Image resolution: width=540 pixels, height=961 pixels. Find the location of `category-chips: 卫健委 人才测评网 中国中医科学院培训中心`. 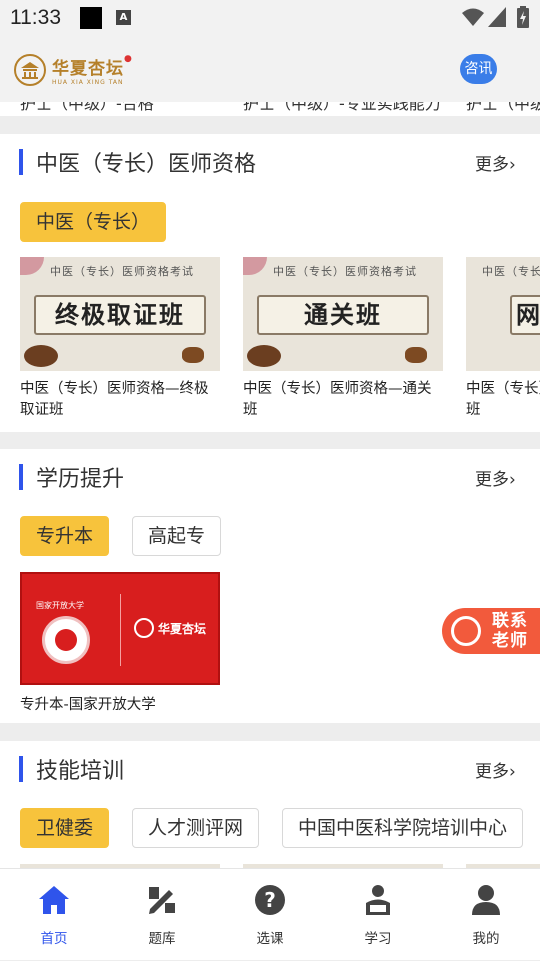

category-chips: 卫健委 人才测评网 中国中医科学院培训中心 is located at coordinates (272, 828).